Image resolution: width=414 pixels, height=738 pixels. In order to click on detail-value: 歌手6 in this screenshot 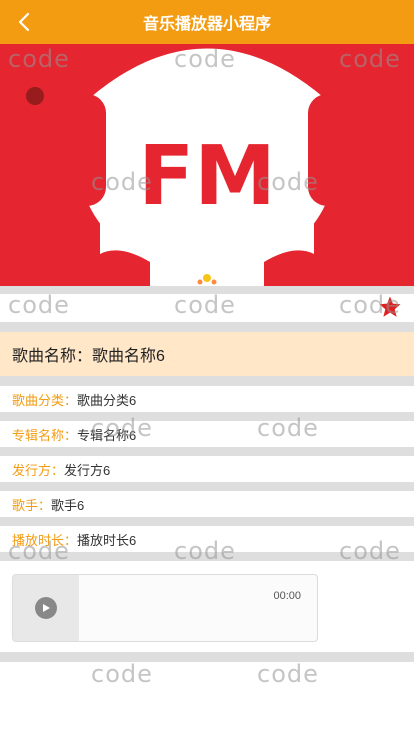, I will do `click(68, 505)`.